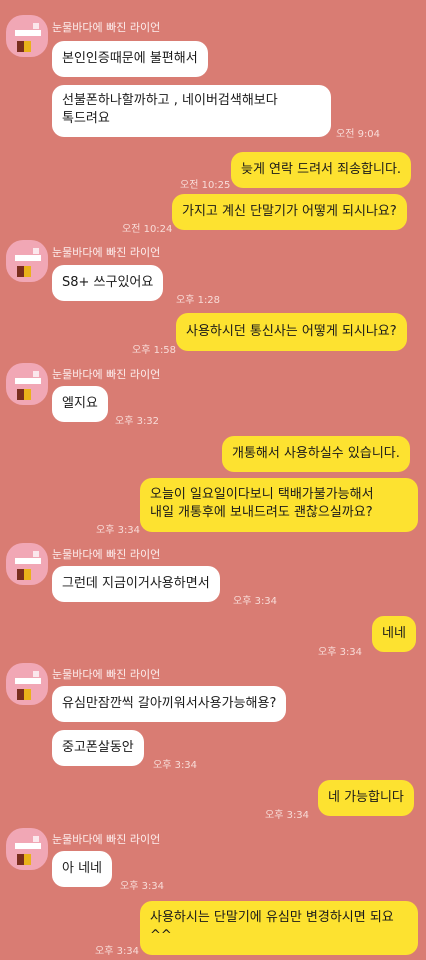  Describe the element at coordinates (169, 704) in the screenshot. I see `message-bubble-in: 유심만잠깐씩 갈아끼워서사용가능해용?` at that location.